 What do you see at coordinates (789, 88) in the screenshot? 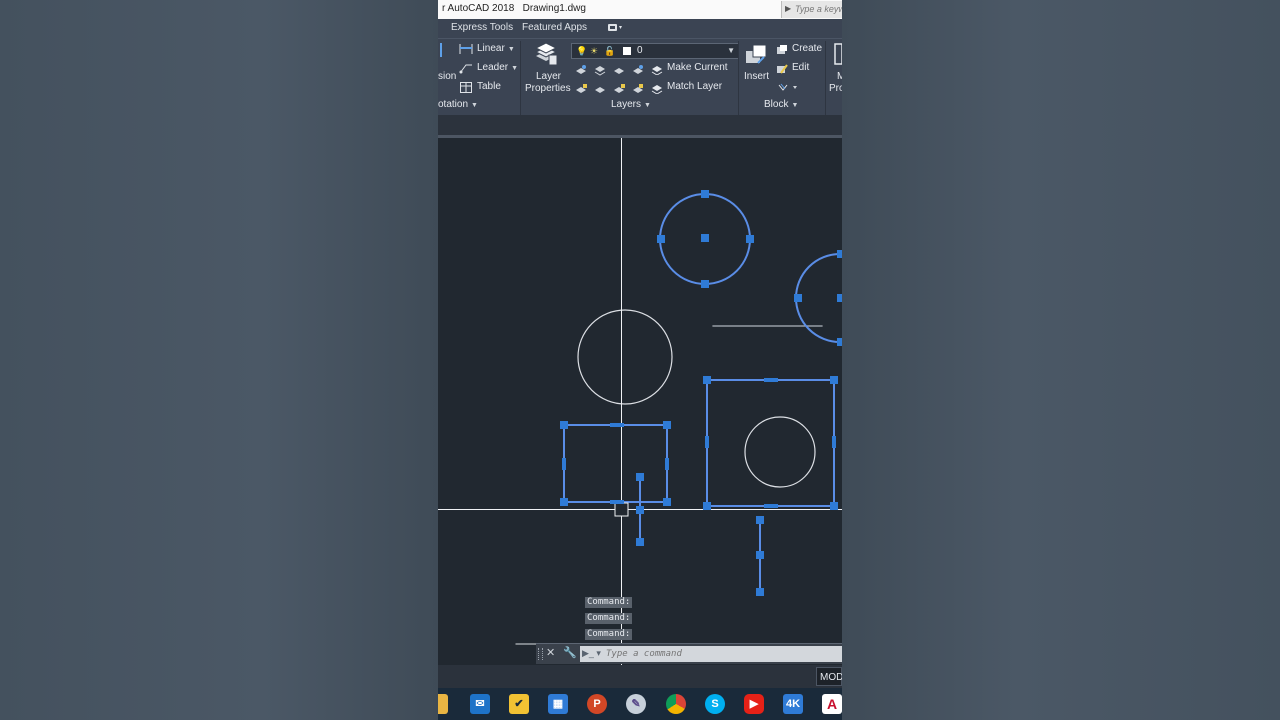
I see `block-attribute-icon` at bounding box center [789, 88].